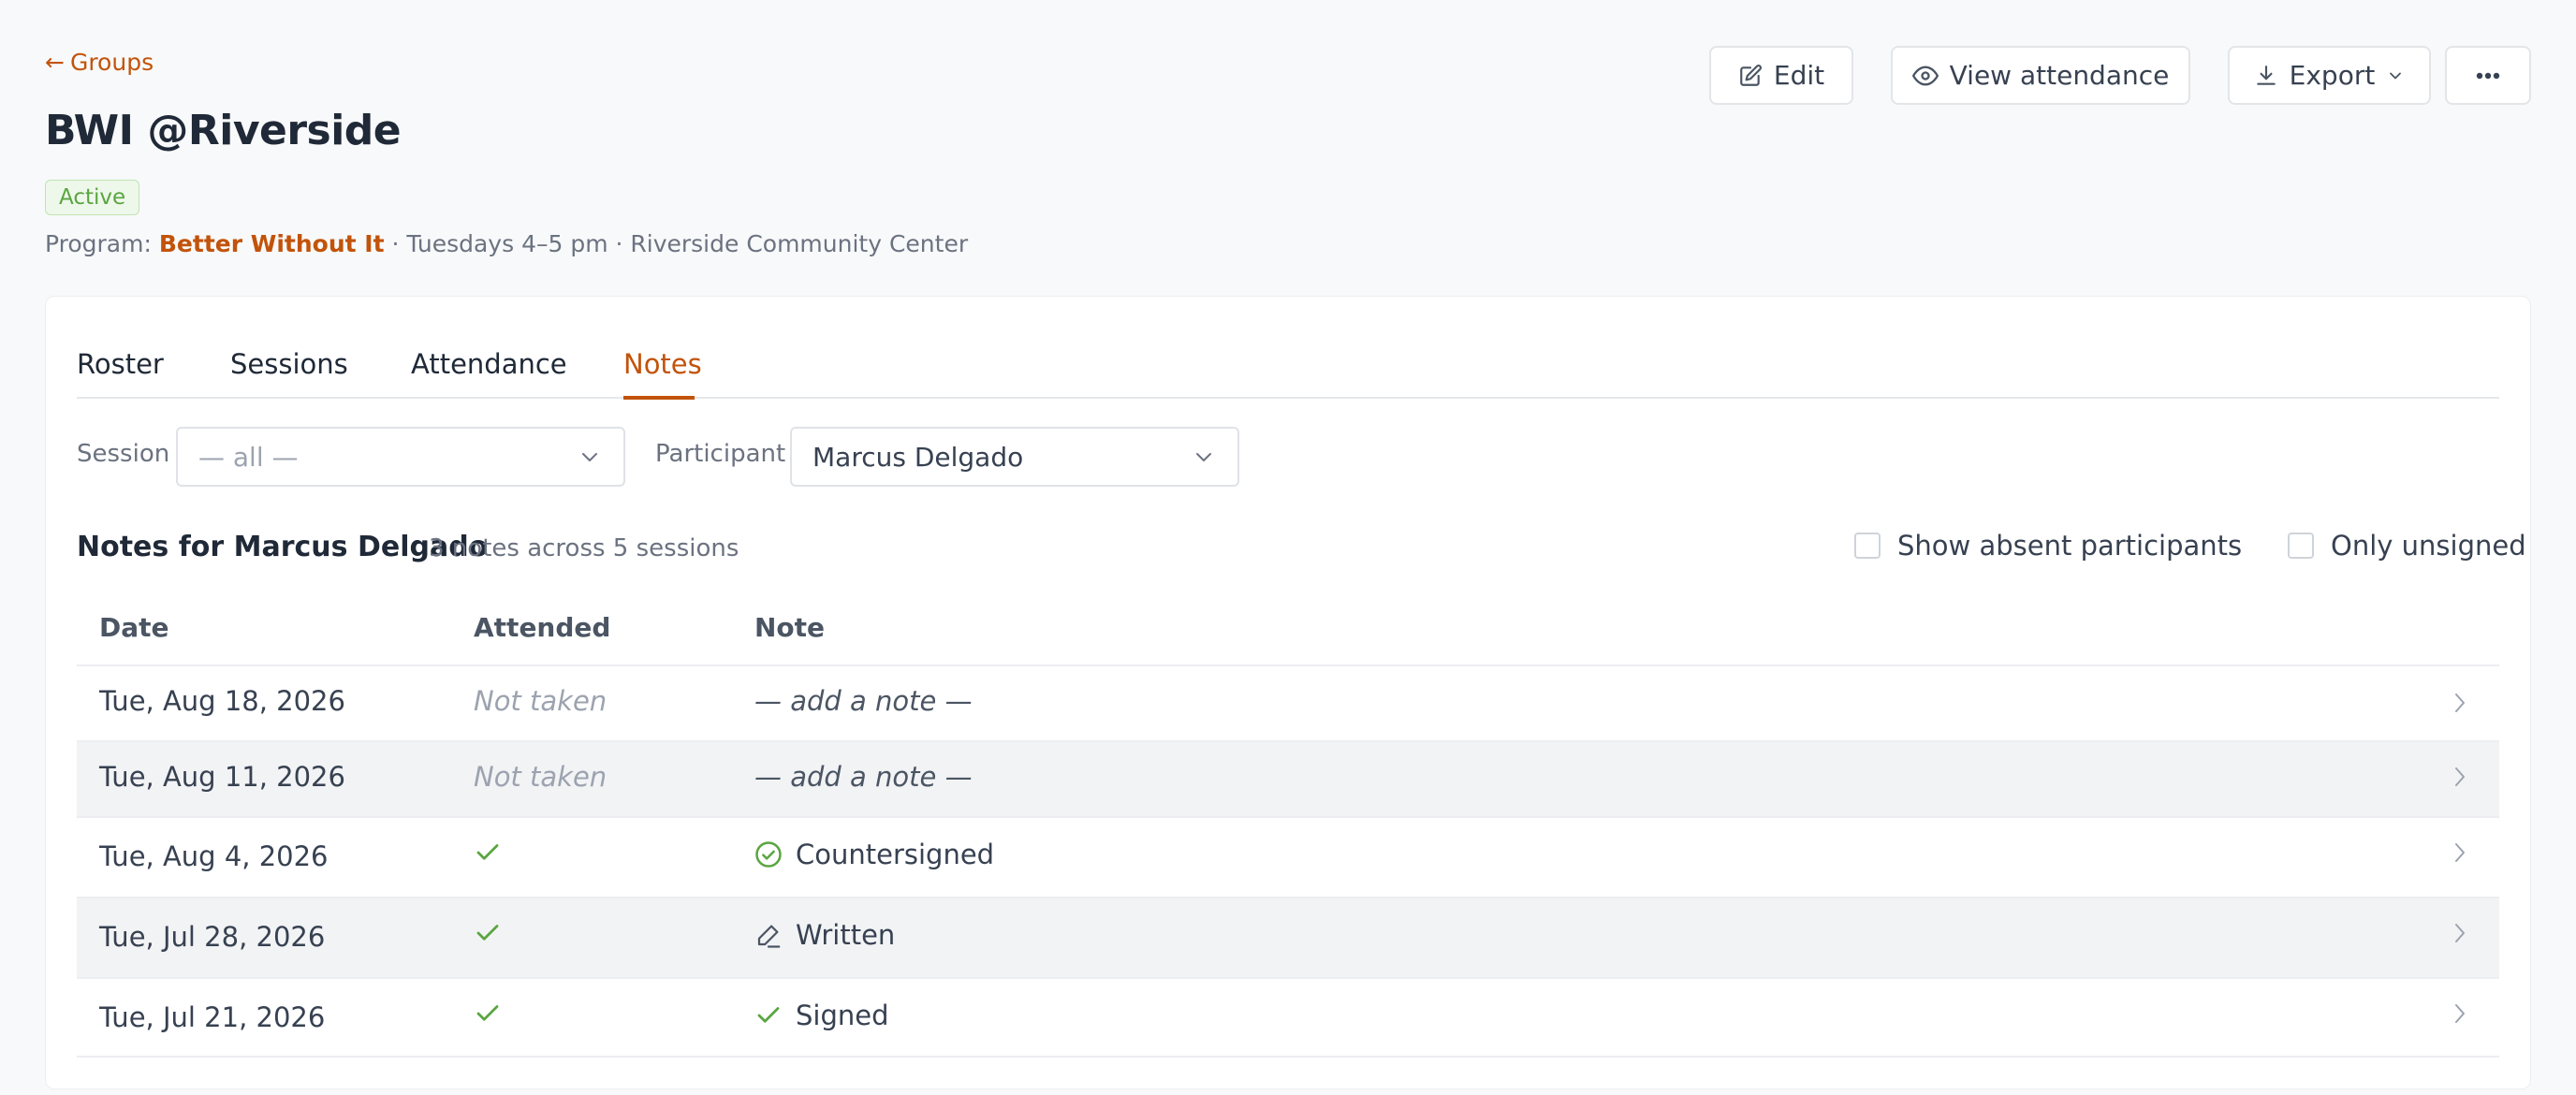 The image size is (2576, 1095). Describe the element at coordinates (790, 628) in the screenshot. I see `column-header-note: Note` at that location.